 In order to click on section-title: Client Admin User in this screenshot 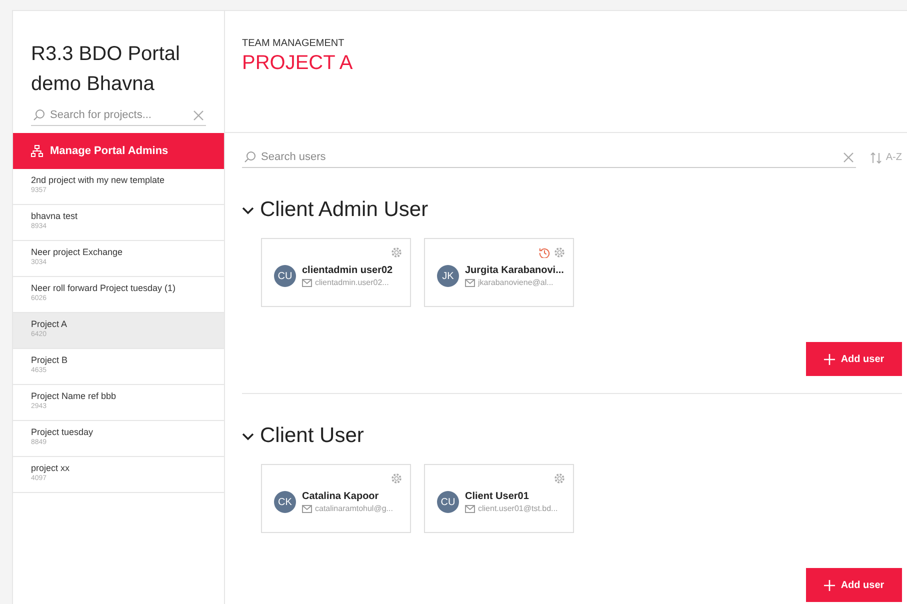, I will do `click(344, 210)`.